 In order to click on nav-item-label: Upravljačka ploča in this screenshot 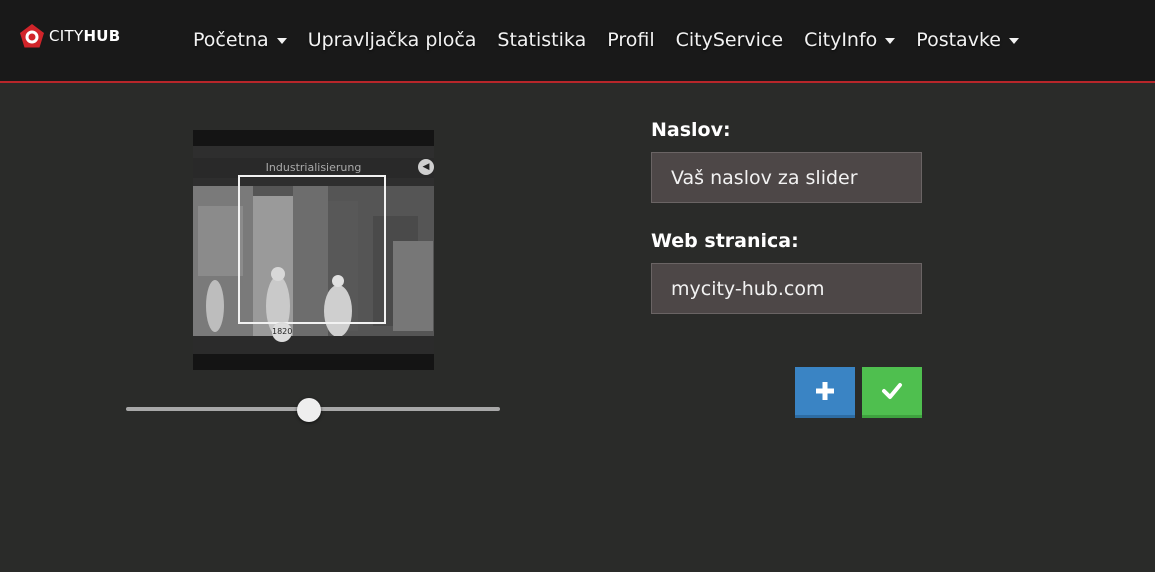, I will do `click(392, 40)`.